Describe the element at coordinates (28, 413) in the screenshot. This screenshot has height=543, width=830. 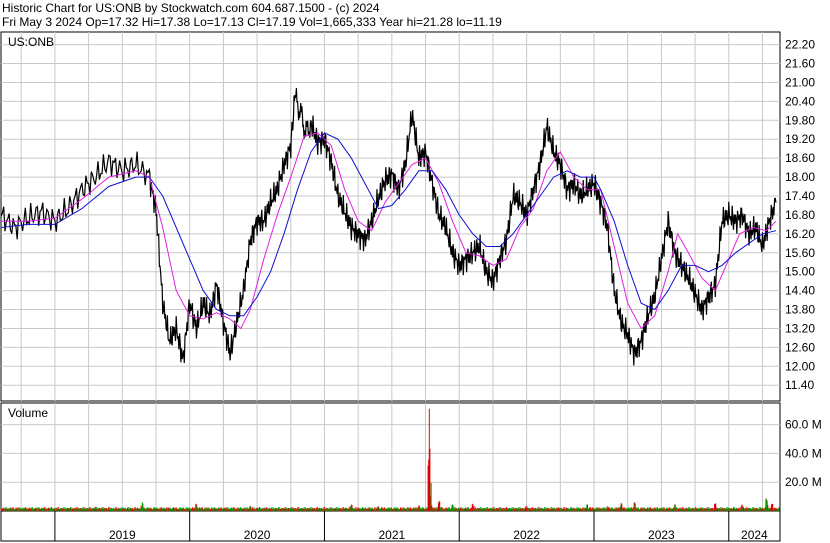
I see `volume-panel-label: Volume` at that location.